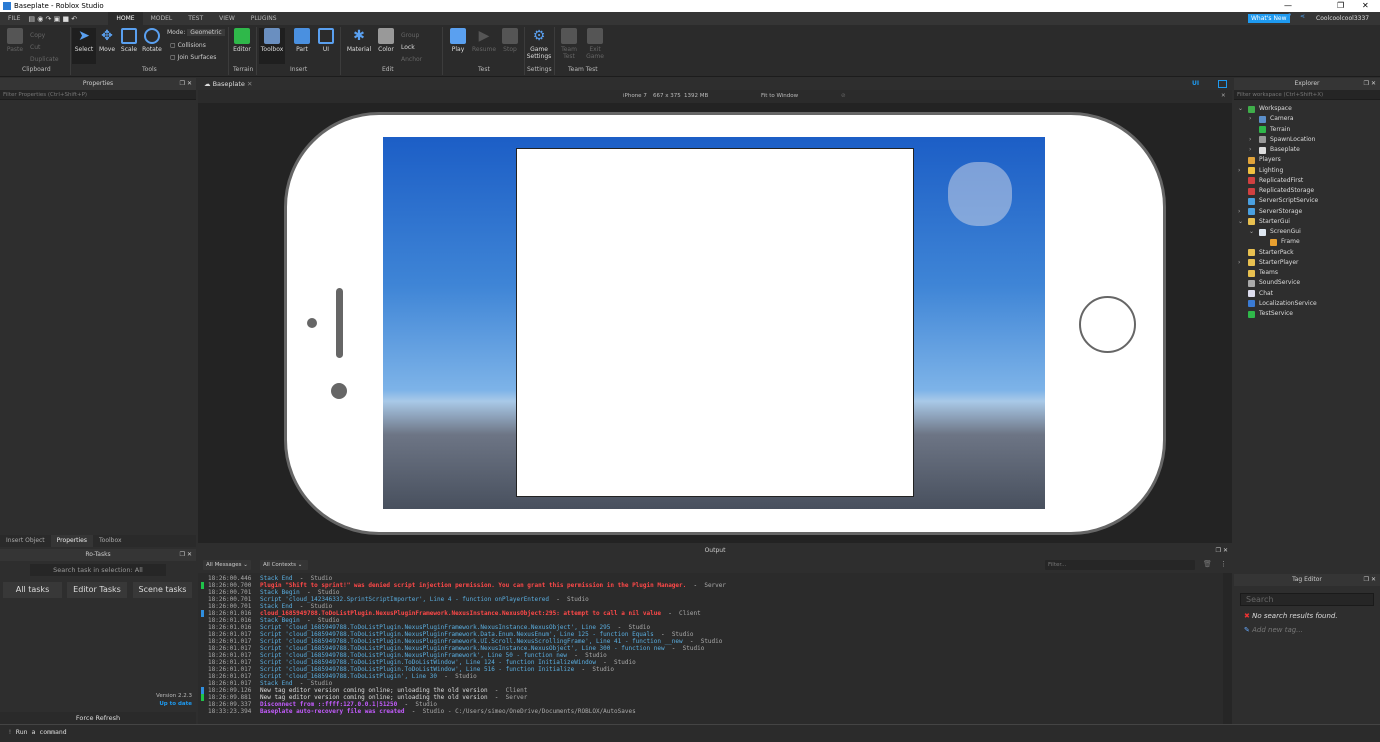 This screenshot has width=1380, height=742. I want to click on editor-tasks-button: Editor Tasks, so click(97, 590).